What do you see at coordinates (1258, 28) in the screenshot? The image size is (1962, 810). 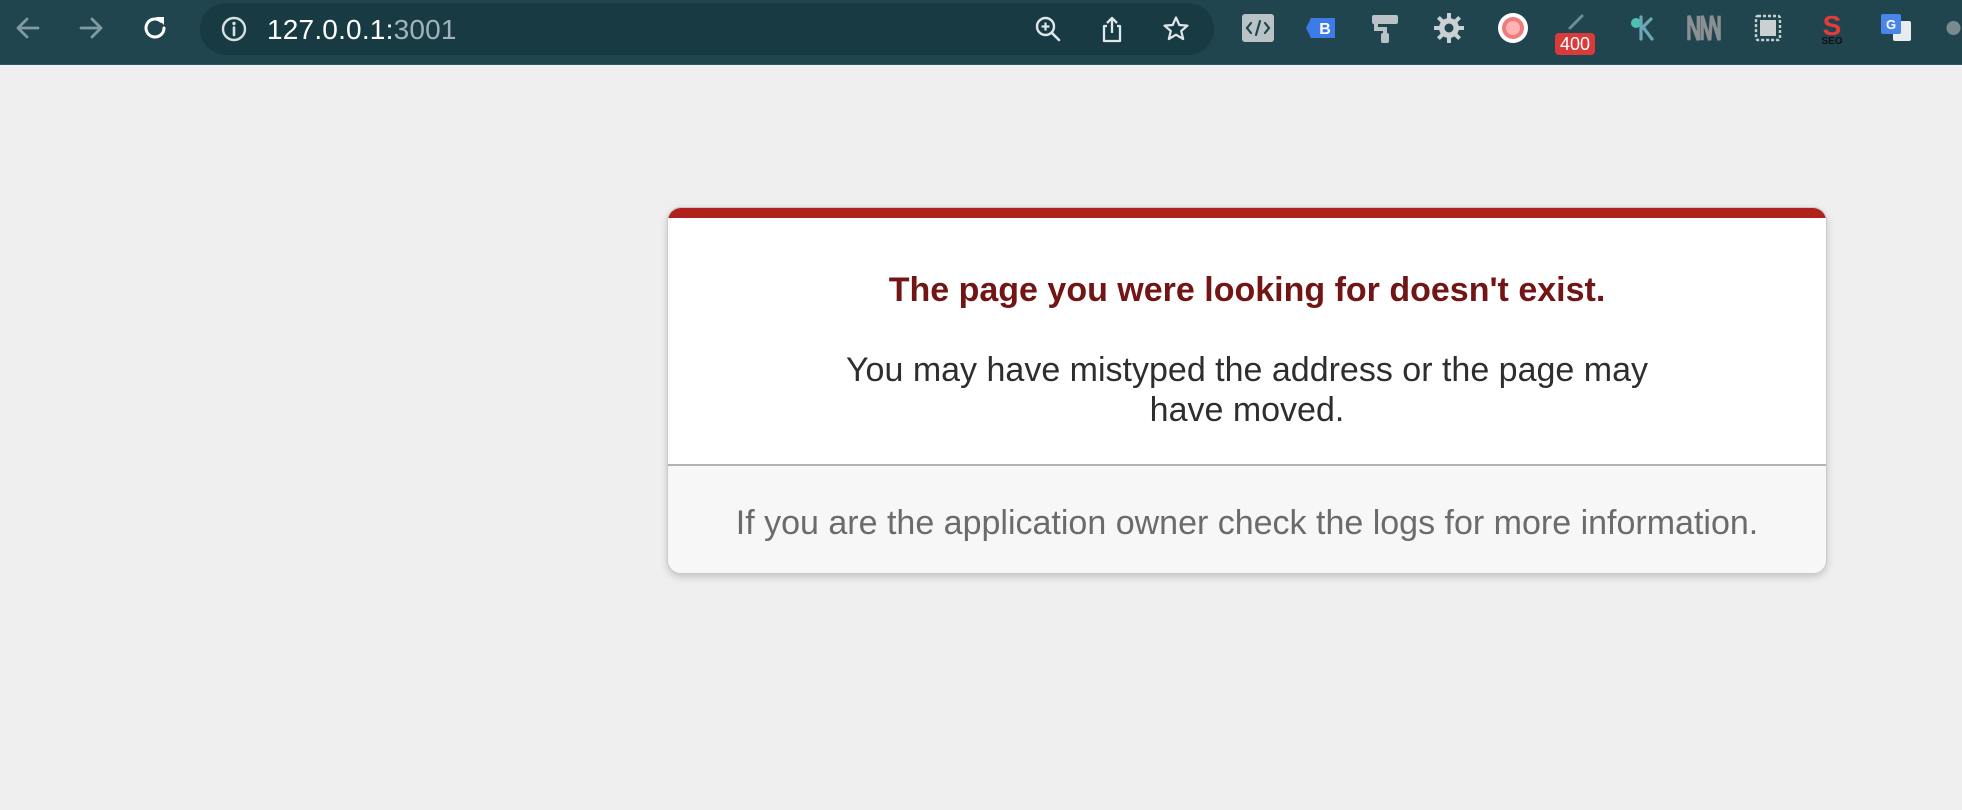 I see `code-extension-icon` at bounding box center [1258, 28].